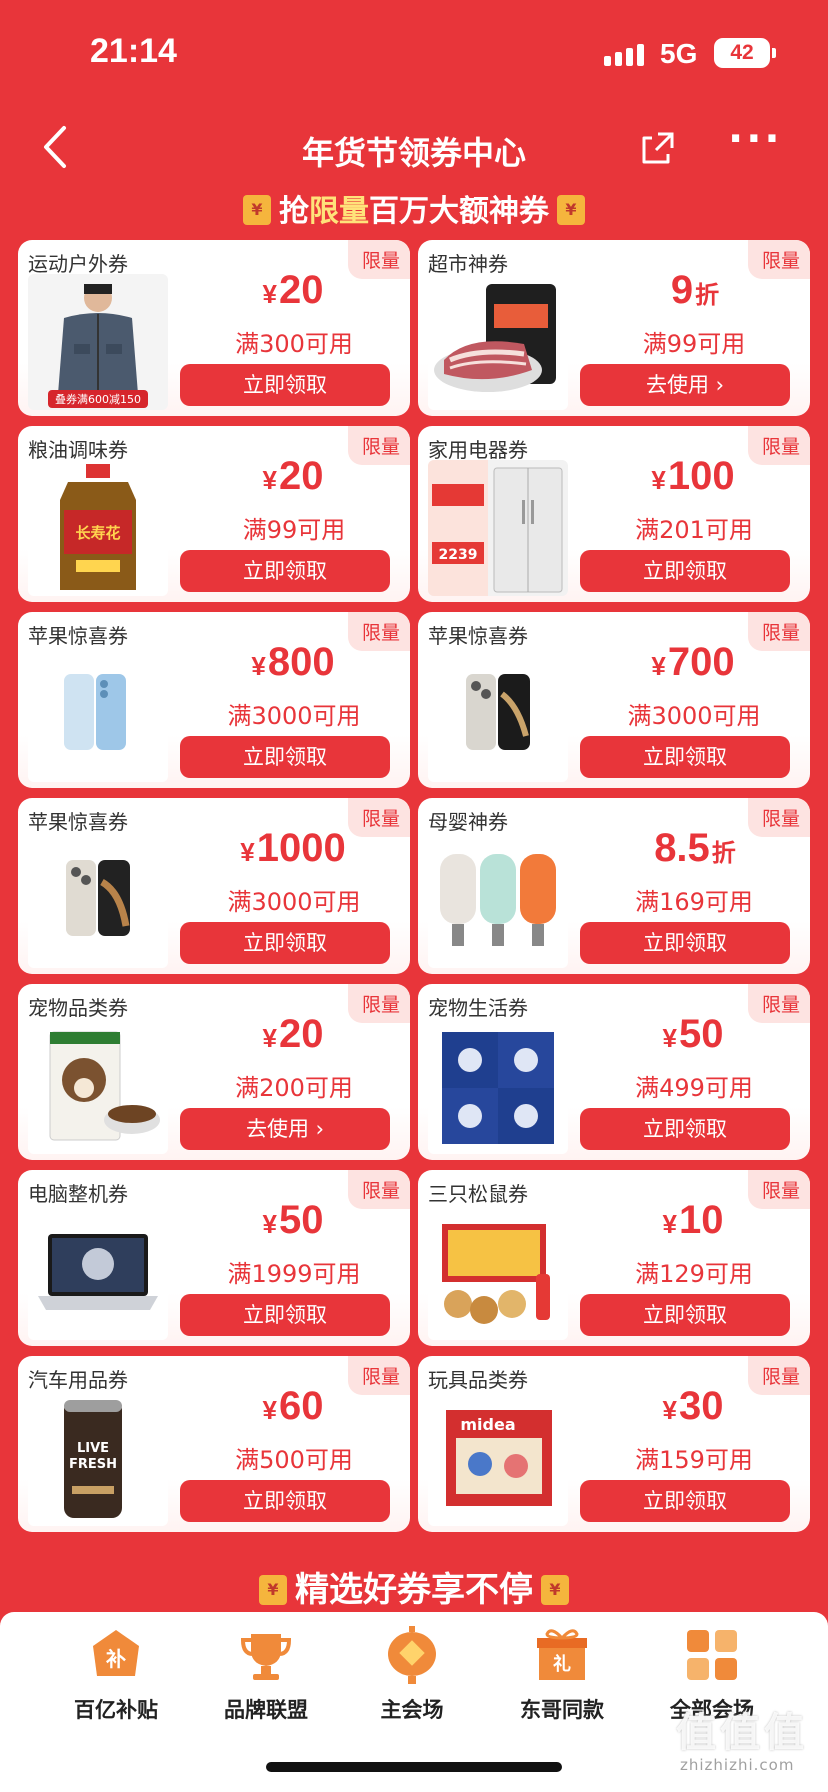  I want to click on coupon-card: 宠物生活券 限量 ¥50 满499可用 立即领取, so click(614, 1072).